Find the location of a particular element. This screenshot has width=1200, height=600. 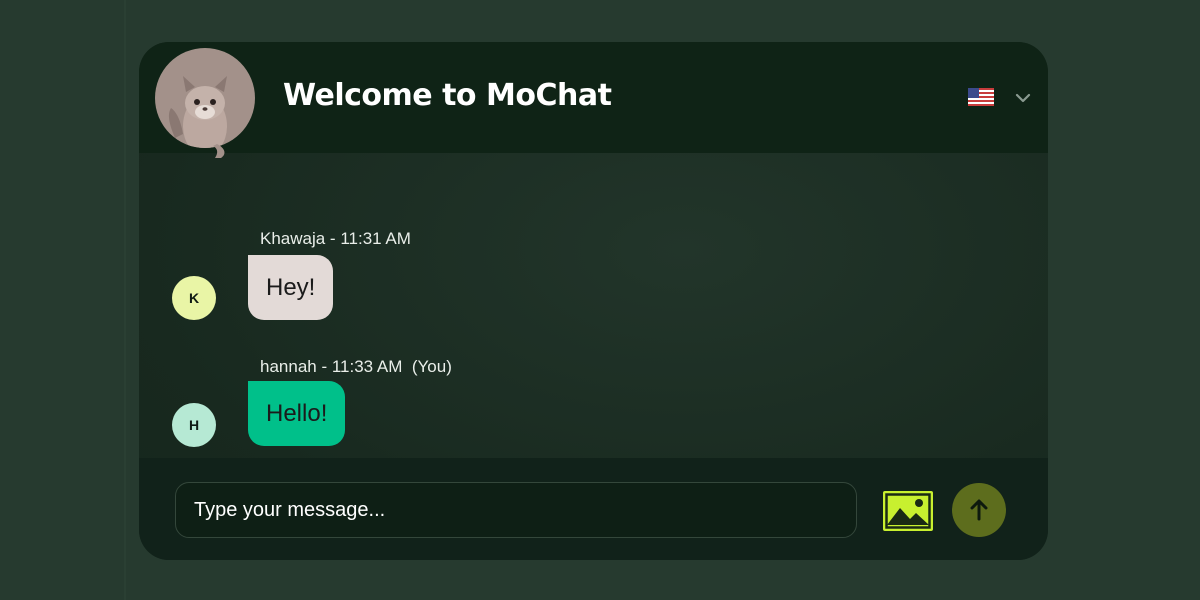

message-meta: Khawaja - 11:31 AM is located at coordinates (335, 238).